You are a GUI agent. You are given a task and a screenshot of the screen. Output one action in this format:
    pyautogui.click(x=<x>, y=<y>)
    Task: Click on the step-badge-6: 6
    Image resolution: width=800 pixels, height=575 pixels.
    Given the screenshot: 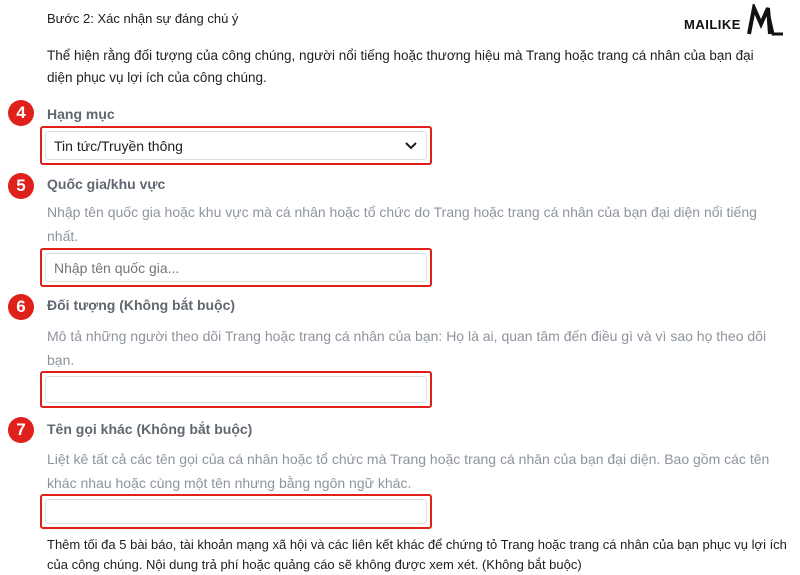 What is the action you would take?
    pyautogui.click(x=21, y=307)
    